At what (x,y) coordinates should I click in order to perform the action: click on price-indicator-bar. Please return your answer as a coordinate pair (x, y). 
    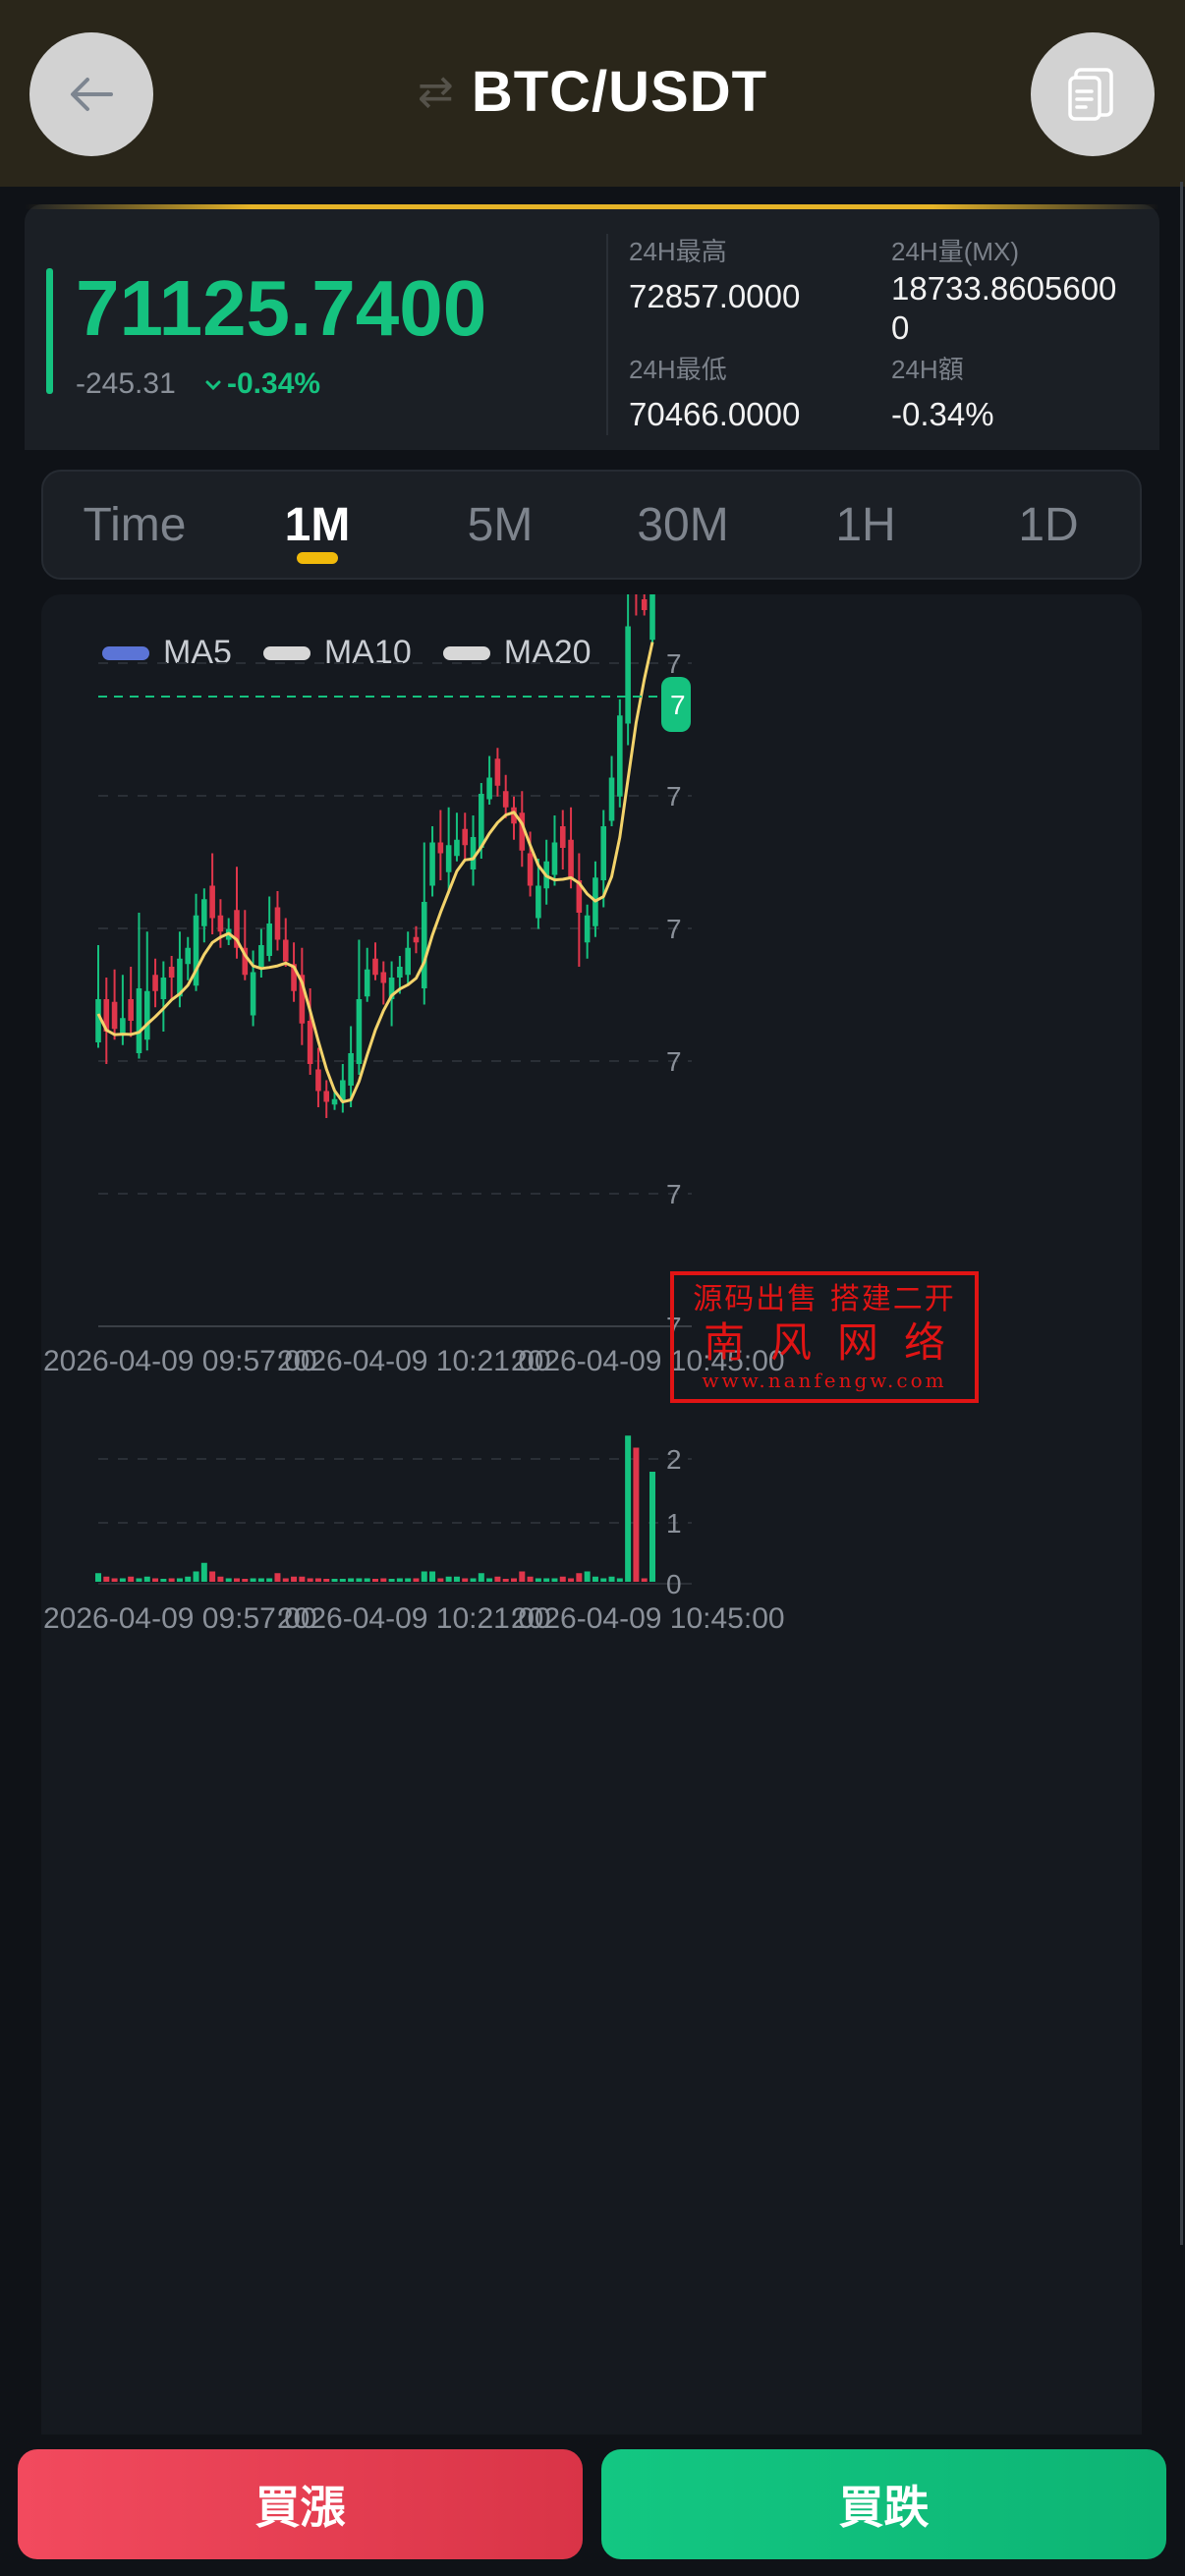
    Looking at the image, I should click on (50, 331).